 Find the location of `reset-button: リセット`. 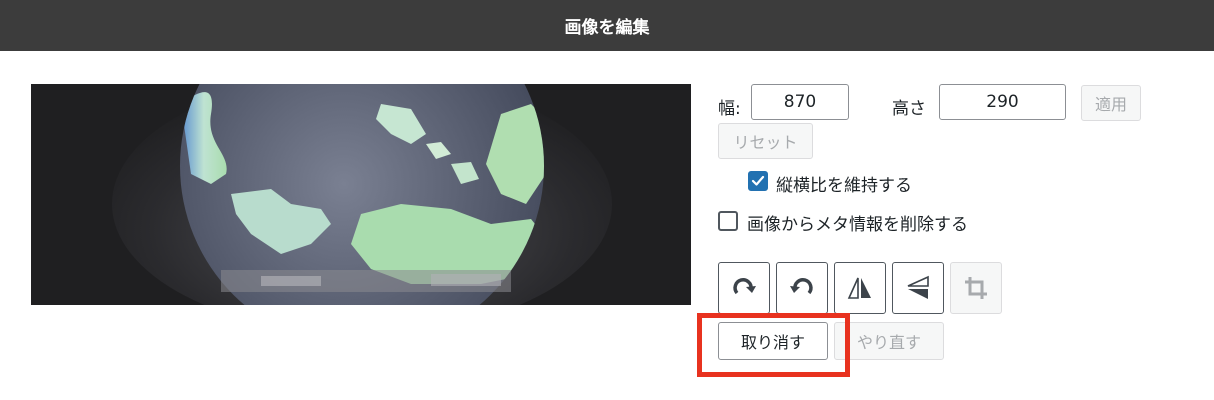

reset-button: リセット is located at coordinates (765, 141).